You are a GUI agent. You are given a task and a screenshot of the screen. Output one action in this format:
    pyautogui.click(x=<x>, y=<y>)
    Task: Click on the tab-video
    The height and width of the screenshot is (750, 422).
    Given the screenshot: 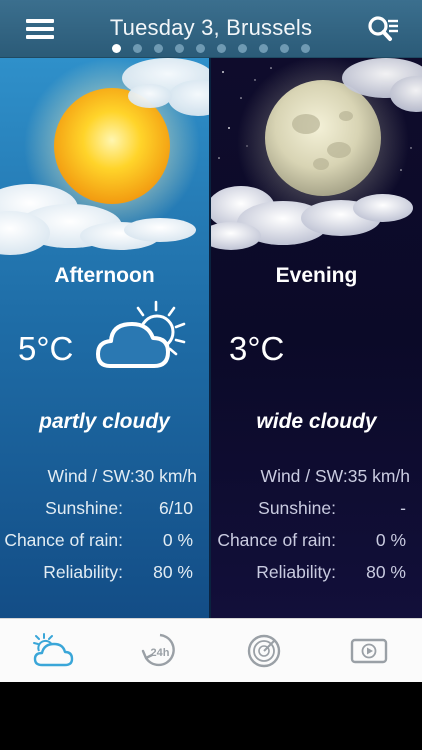 What is the action you would take?
    pyautogui.click(x=369, y=652)
    